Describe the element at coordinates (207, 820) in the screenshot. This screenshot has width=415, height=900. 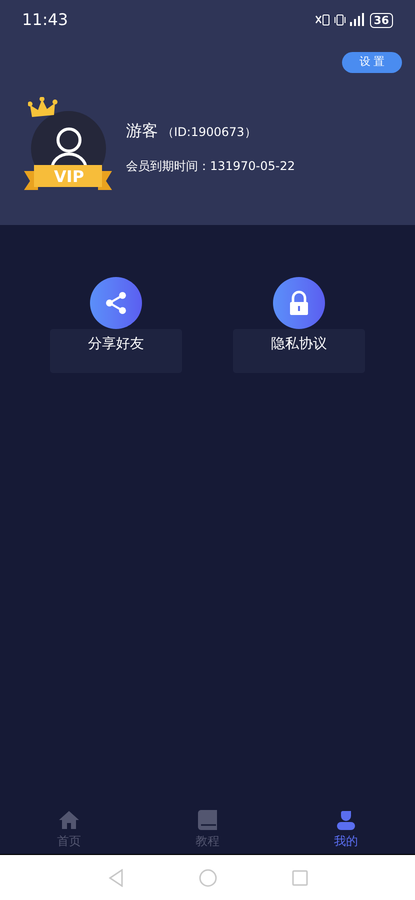
I see `book-icon` at that location.